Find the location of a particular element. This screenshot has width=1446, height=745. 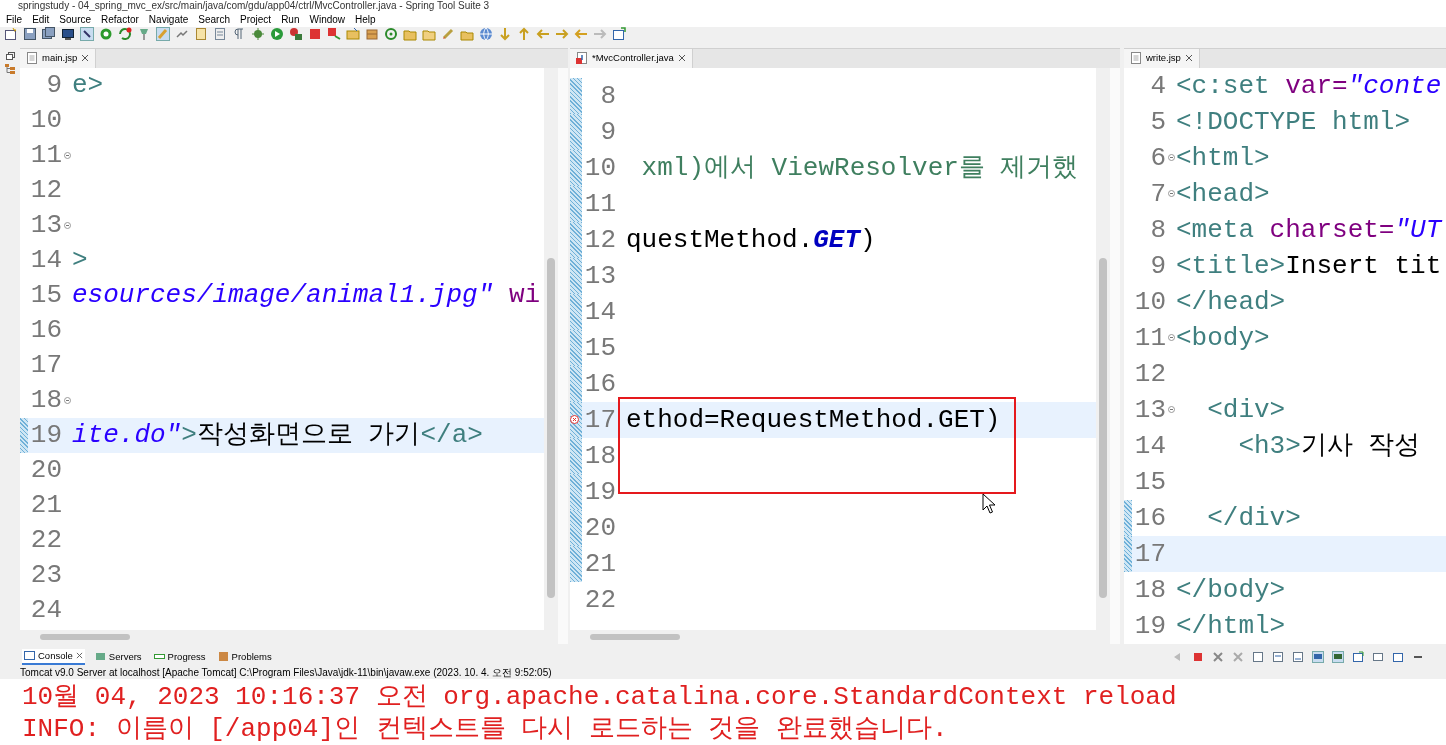

file-icon is located at coordinates (1136, 58).